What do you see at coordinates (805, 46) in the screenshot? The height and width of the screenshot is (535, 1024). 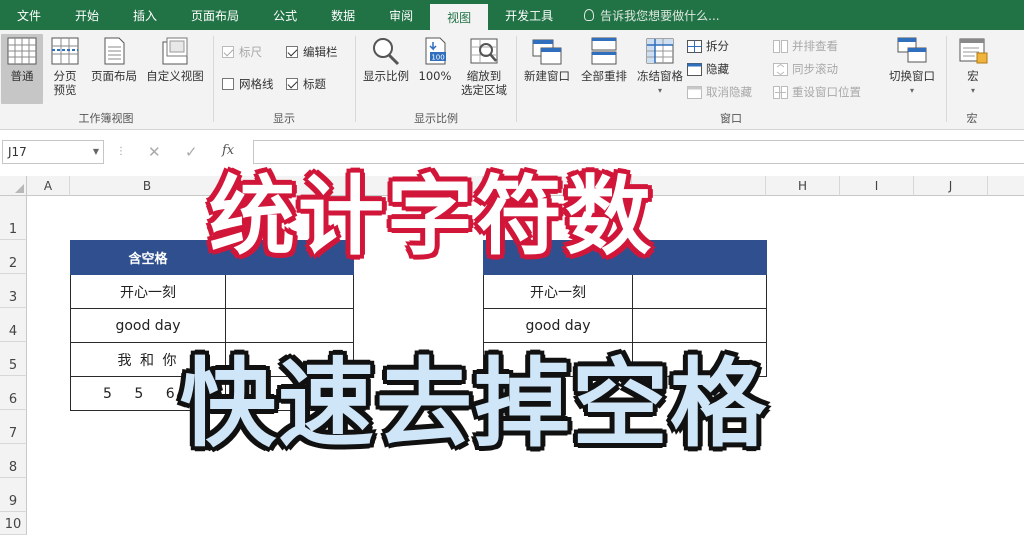 I see `view-side-by-side-button: 并排查看` at bounding box center [805, 46].